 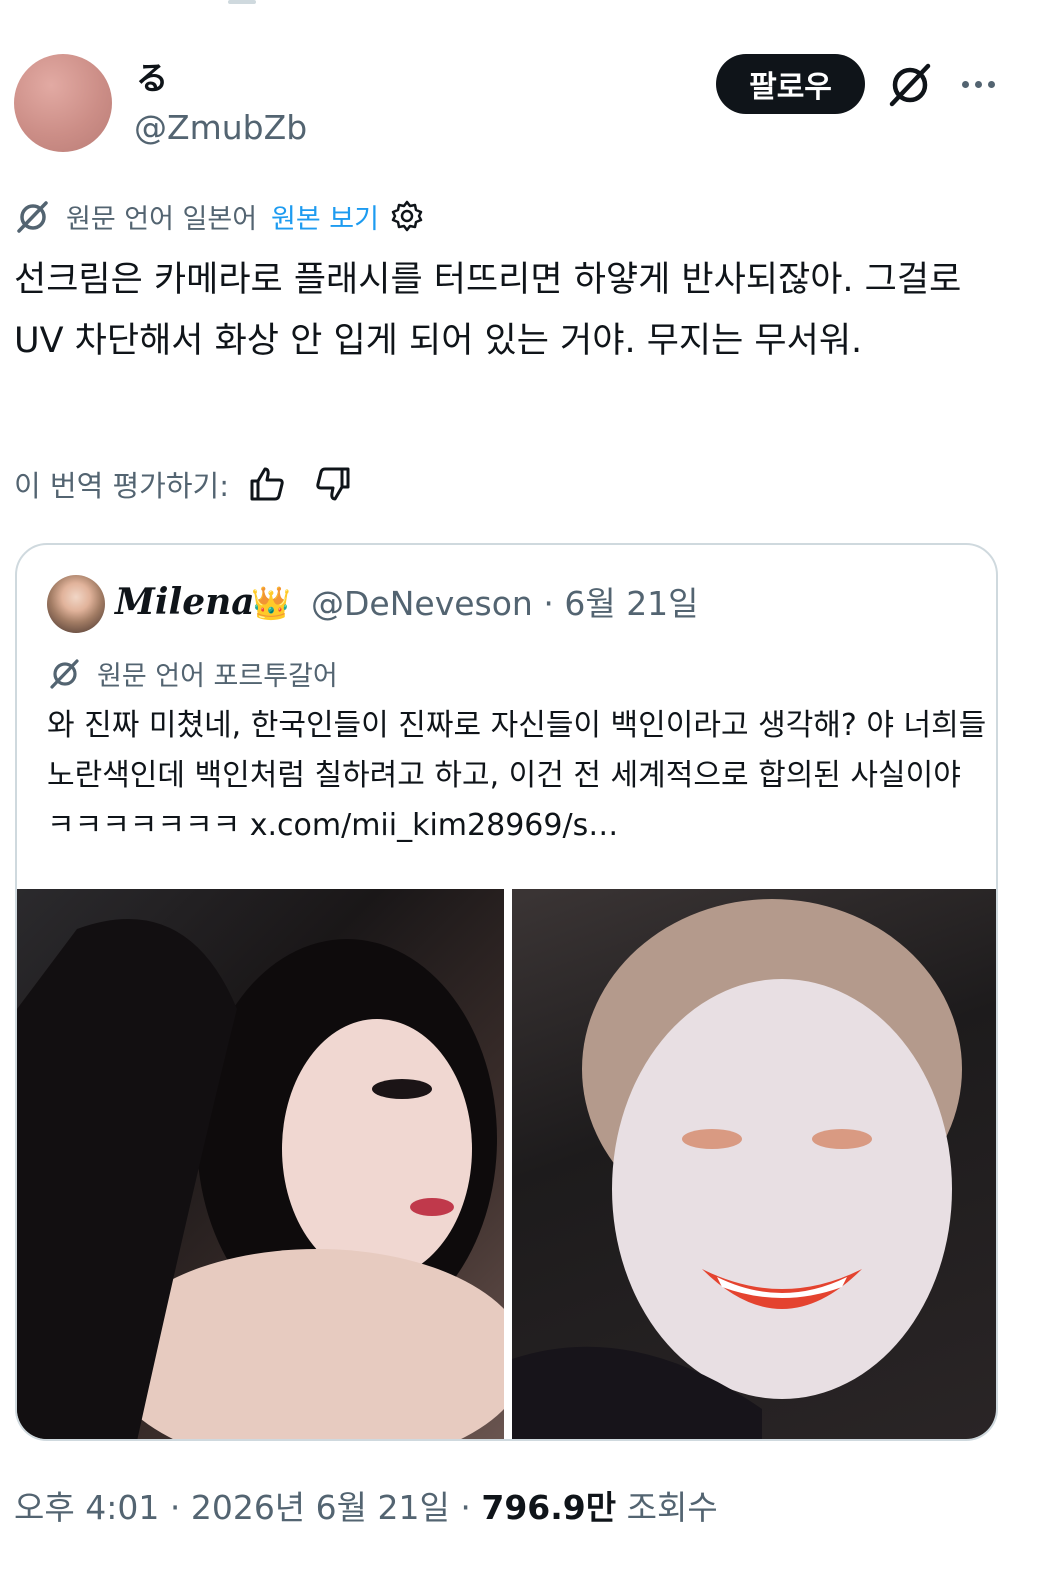 I want to click on thumbs-up-icon, so click(x=267, y=484).